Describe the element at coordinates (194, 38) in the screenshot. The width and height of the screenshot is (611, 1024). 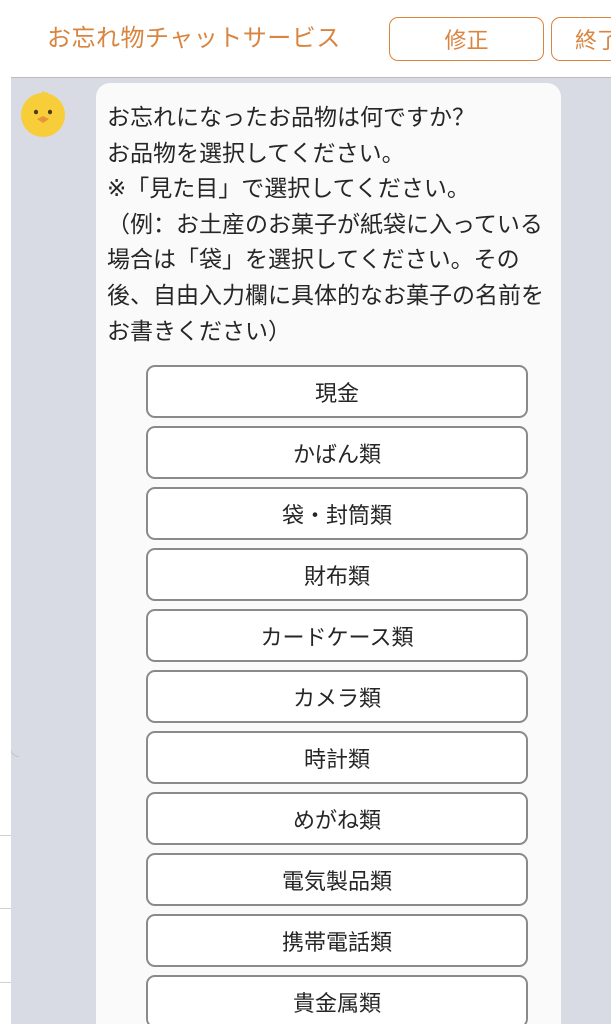
I see `chat-title: お忘れ物チャットサービス` at that location.